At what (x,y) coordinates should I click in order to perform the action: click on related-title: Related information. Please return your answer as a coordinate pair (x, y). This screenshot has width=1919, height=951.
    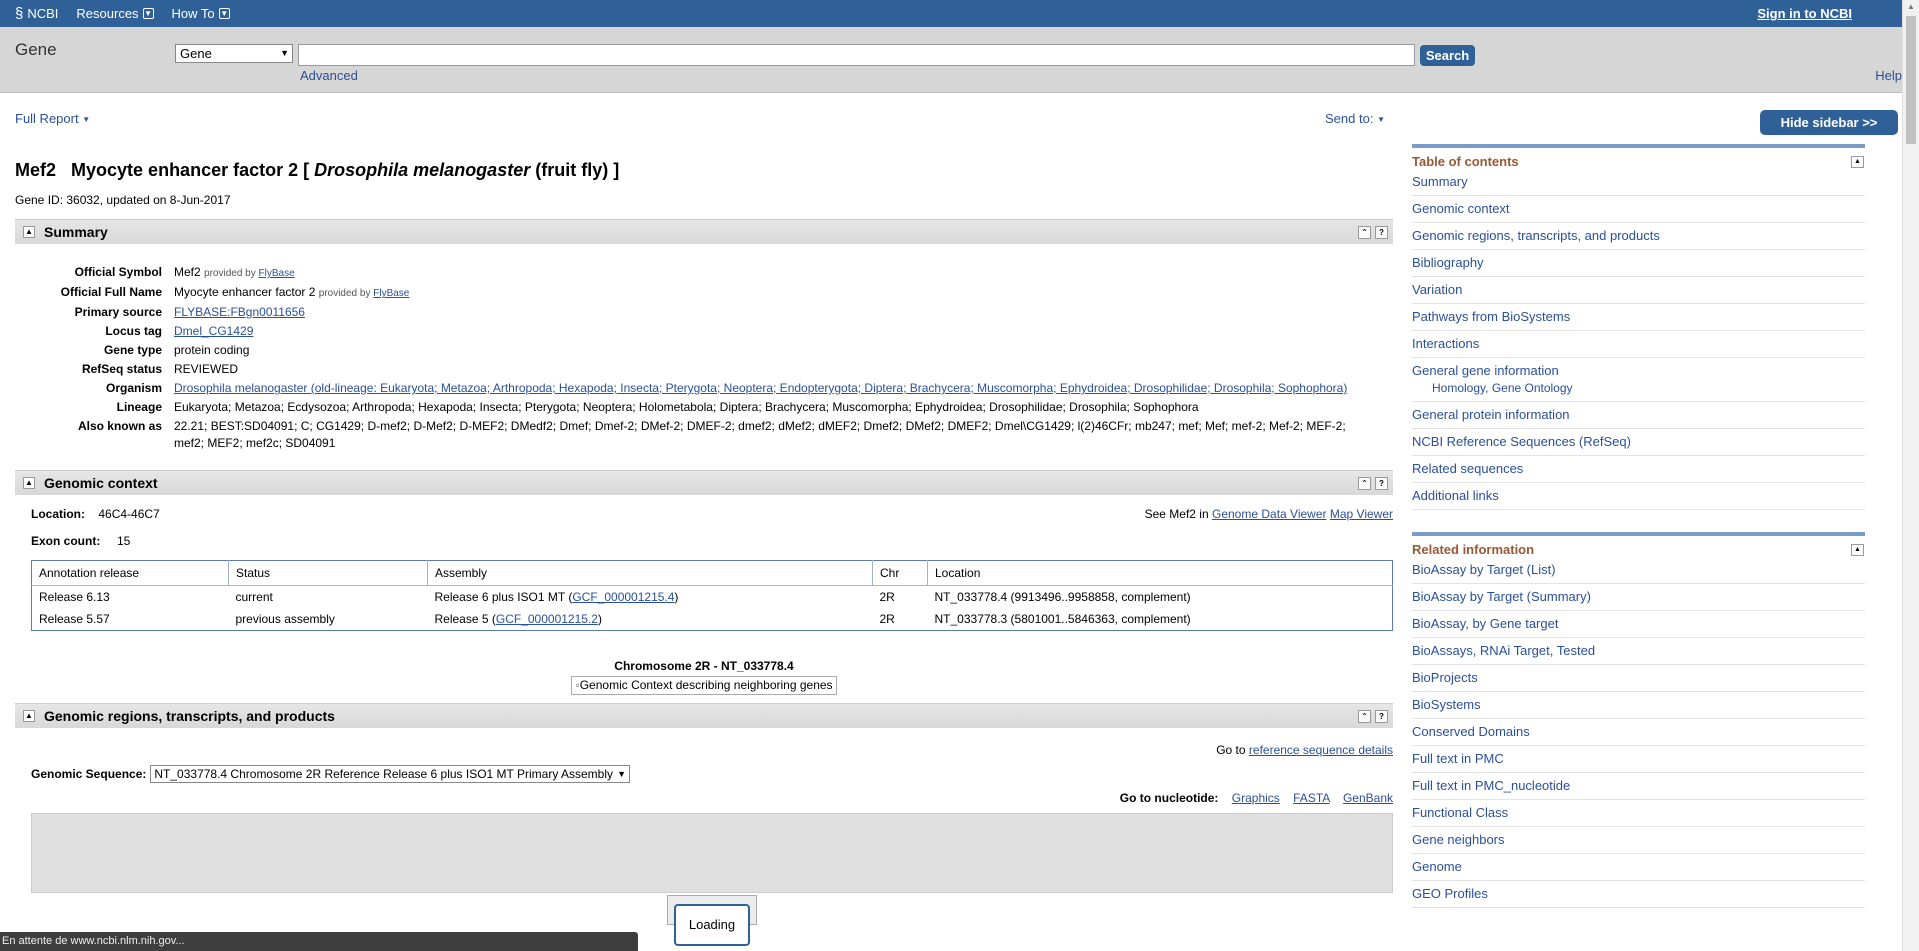
    Looking at the image, I should click on (1473, 549).